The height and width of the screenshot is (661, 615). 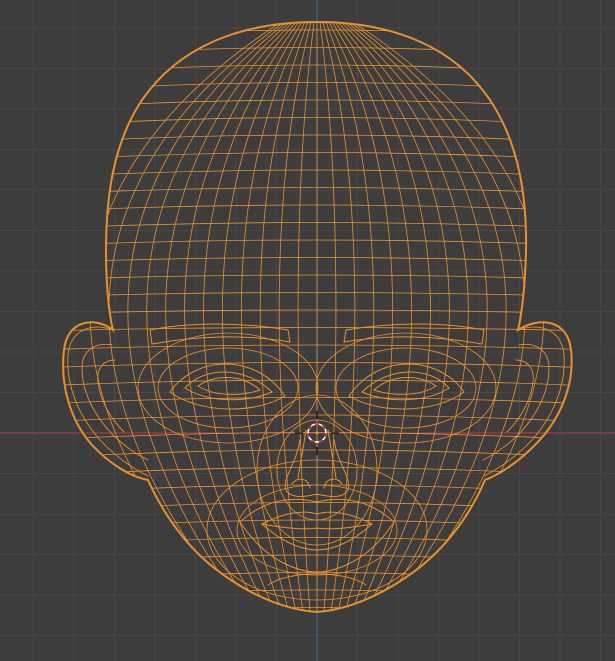 I want to click on eye-right-outer, so click(x=406, y=386).